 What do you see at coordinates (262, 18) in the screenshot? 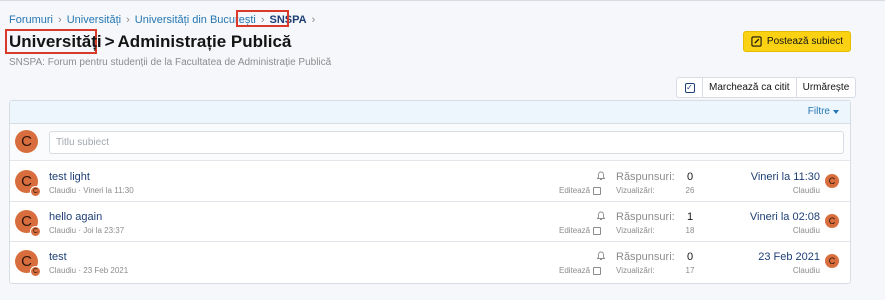
I see `highlight-box-breadcrumb` at bounding box center [262, 18].